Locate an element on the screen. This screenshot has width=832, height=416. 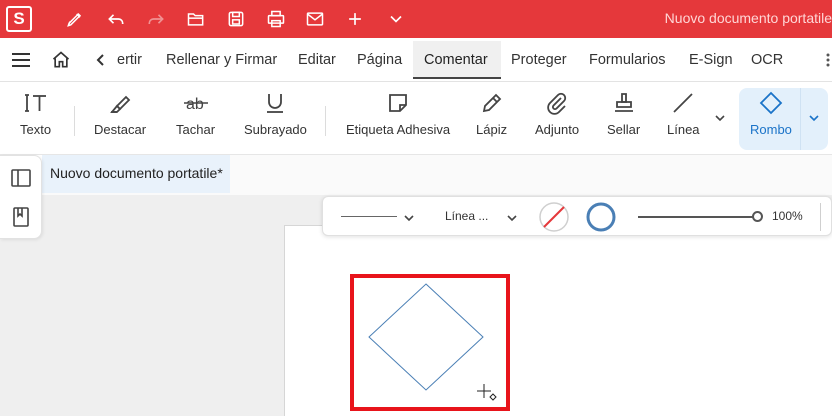
selection-highlight-box is located at coordinates (430, 342).